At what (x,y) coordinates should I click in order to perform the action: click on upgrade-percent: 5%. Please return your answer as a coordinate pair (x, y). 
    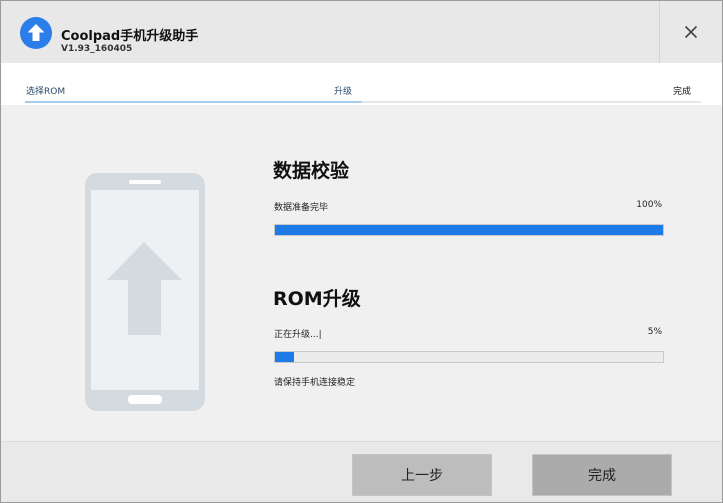
    Looking at the image, I should click on (654, 332).